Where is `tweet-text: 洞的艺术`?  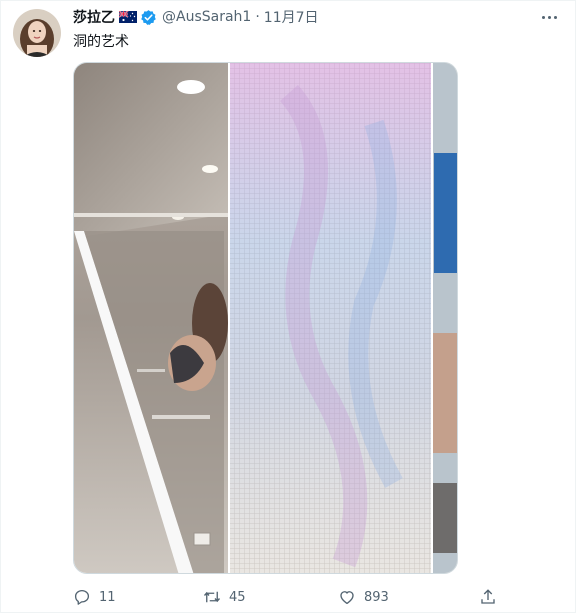
tweet-text: 洞的艺术 is located at coordinates (101, 42).